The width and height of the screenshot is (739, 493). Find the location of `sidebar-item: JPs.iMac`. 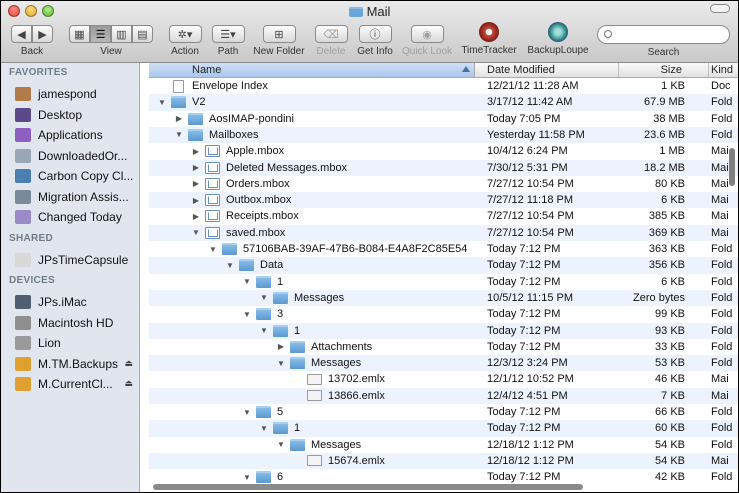

sidebar-item: JPs.iMac is located at coordinates (77, 302).